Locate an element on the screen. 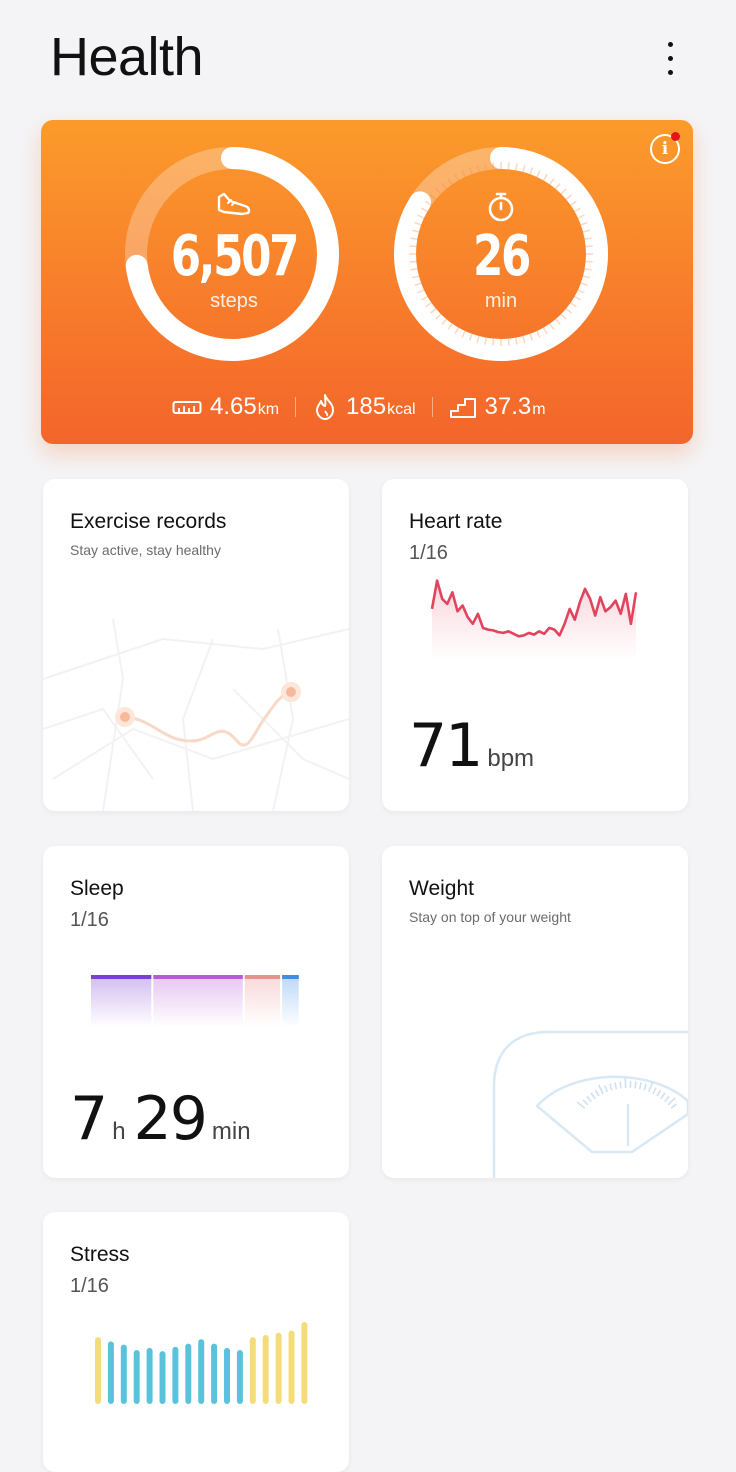 This screenshot has height=1472, width=736. heart-rate-area is located at coordinates (534, 620).